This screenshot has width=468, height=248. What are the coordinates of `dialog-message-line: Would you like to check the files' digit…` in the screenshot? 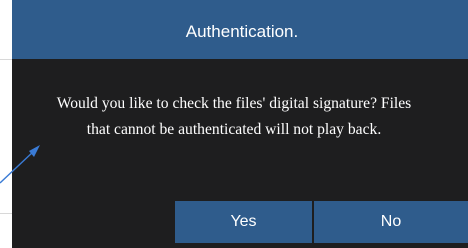 It's located at (234, 103).